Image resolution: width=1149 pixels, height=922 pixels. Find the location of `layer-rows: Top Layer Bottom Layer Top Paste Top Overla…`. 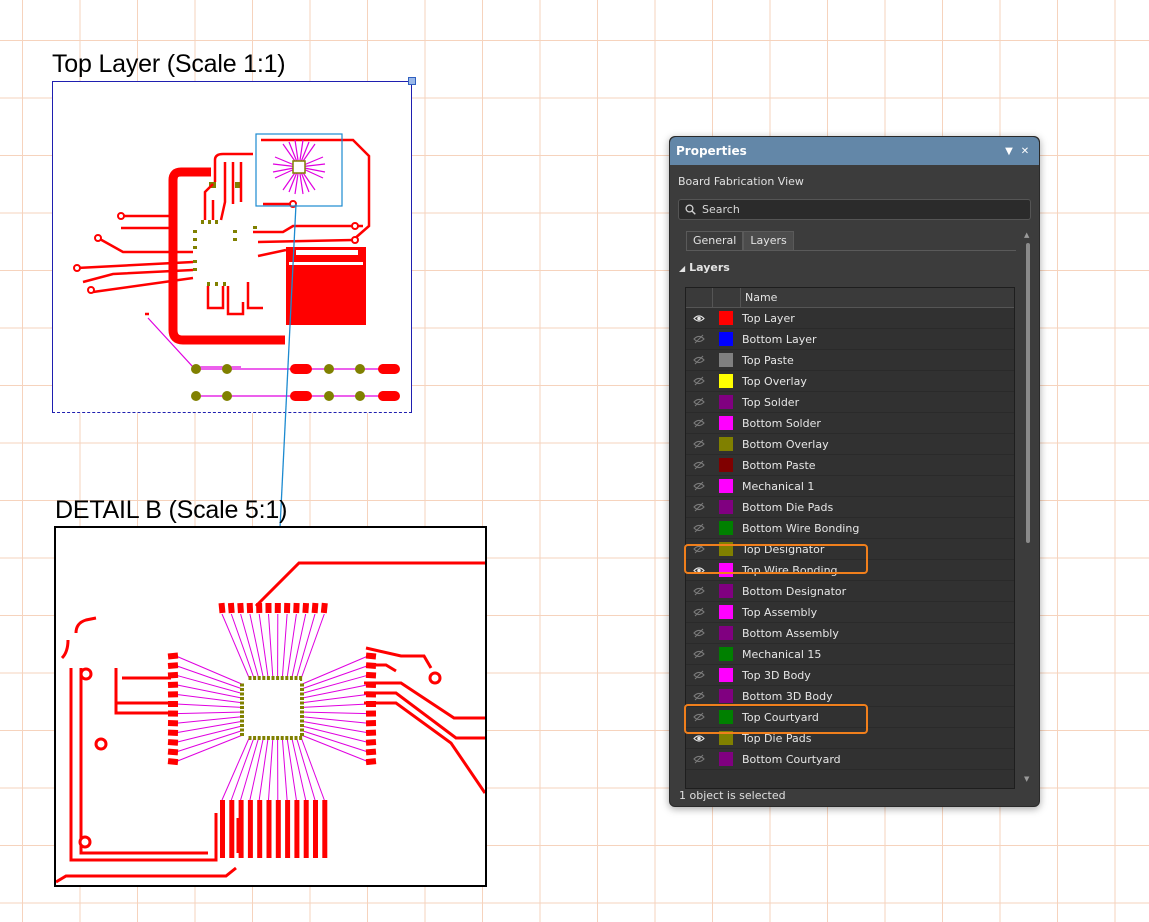

layer-rows: Top Layer Bottom Layer Top Paste Top Overla… is located at coordinates (850, 539).